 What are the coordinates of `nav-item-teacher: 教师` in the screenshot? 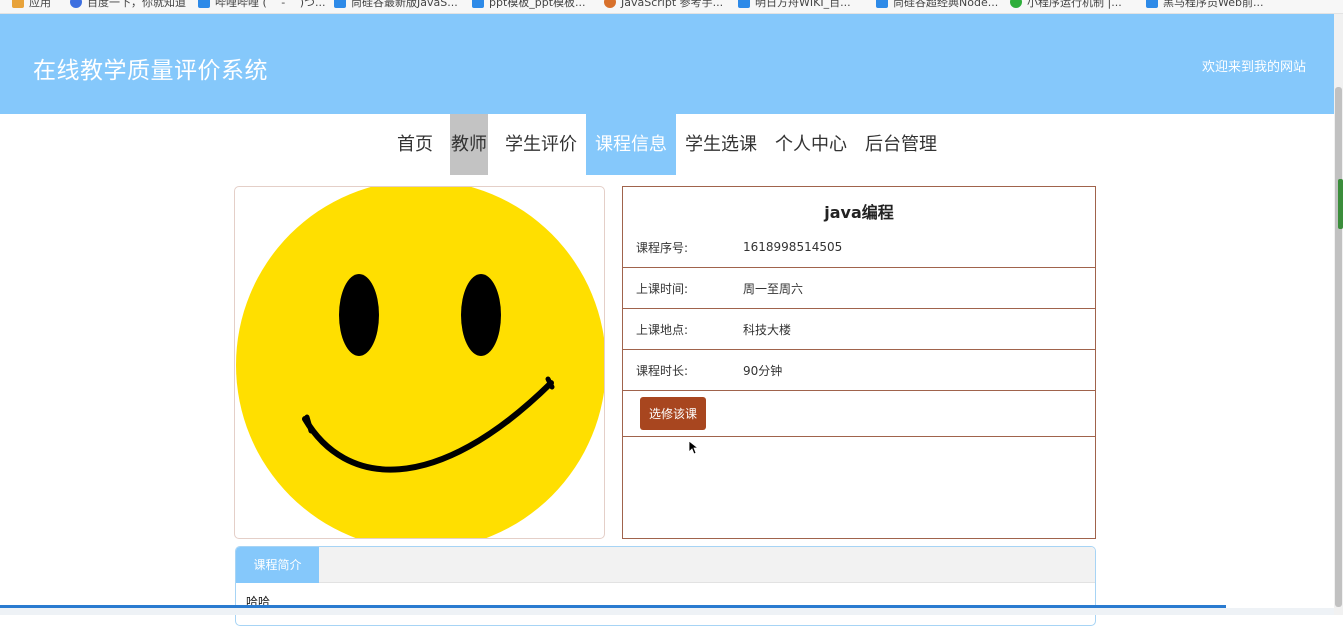 It's located at (469, 144).